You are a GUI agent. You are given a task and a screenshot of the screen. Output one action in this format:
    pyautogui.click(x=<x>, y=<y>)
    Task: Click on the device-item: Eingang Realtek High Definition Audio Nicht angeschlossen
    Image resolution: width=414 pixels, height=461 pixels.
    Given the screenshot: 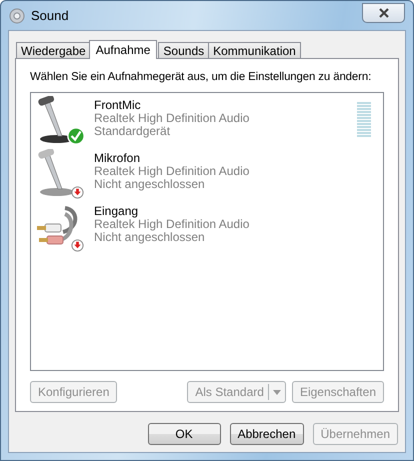 What is the action you would take?
    pyautogui.click(x=207, y=228)
    